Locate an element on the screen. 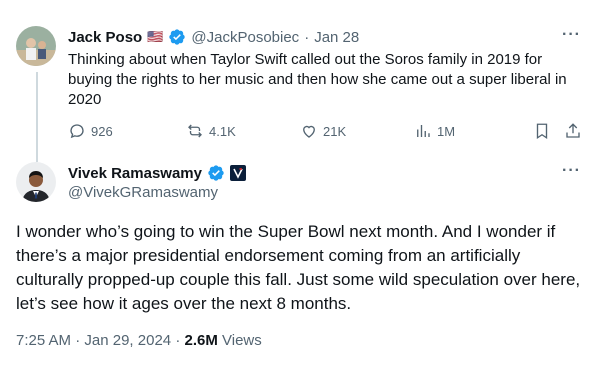 The width and height of the screenshot is (600, 366). like-action: 21K is located at coordinates (323, 131).